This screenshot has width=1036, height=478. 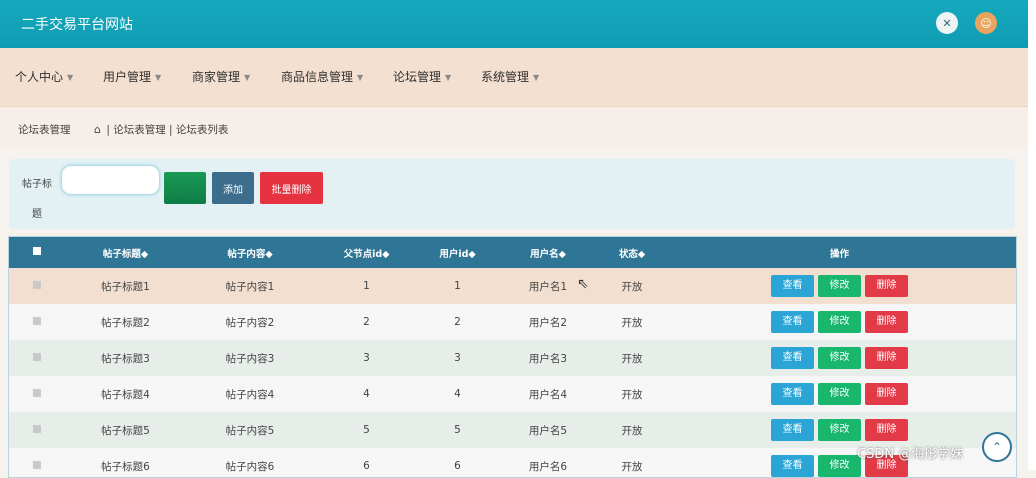 I want to click on table-header-row: 帖子标题◆ 帖子内容◆ 父节点id◆ 用户id◆ 用户名◆ 状态◆ 操作, so click(x=512, y=252).